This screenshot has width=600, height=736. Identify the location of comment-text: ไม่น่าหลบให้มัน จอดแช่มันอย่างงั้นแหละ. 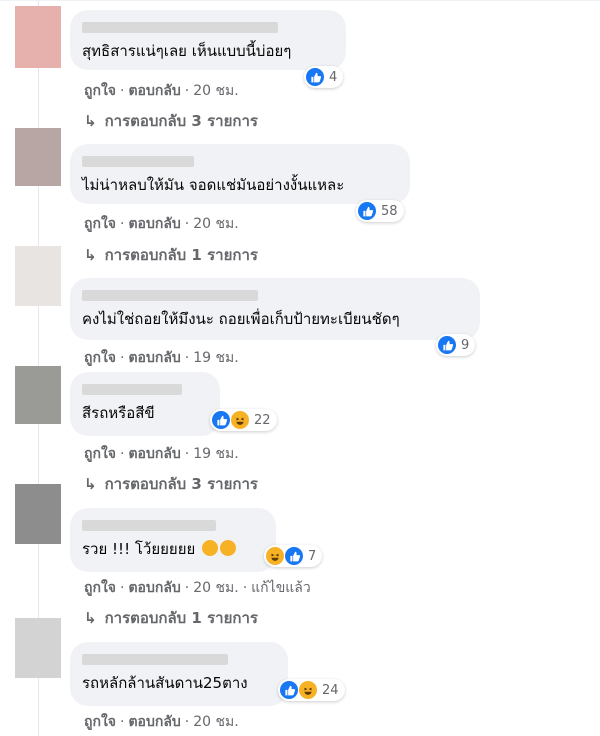
(213, 185).